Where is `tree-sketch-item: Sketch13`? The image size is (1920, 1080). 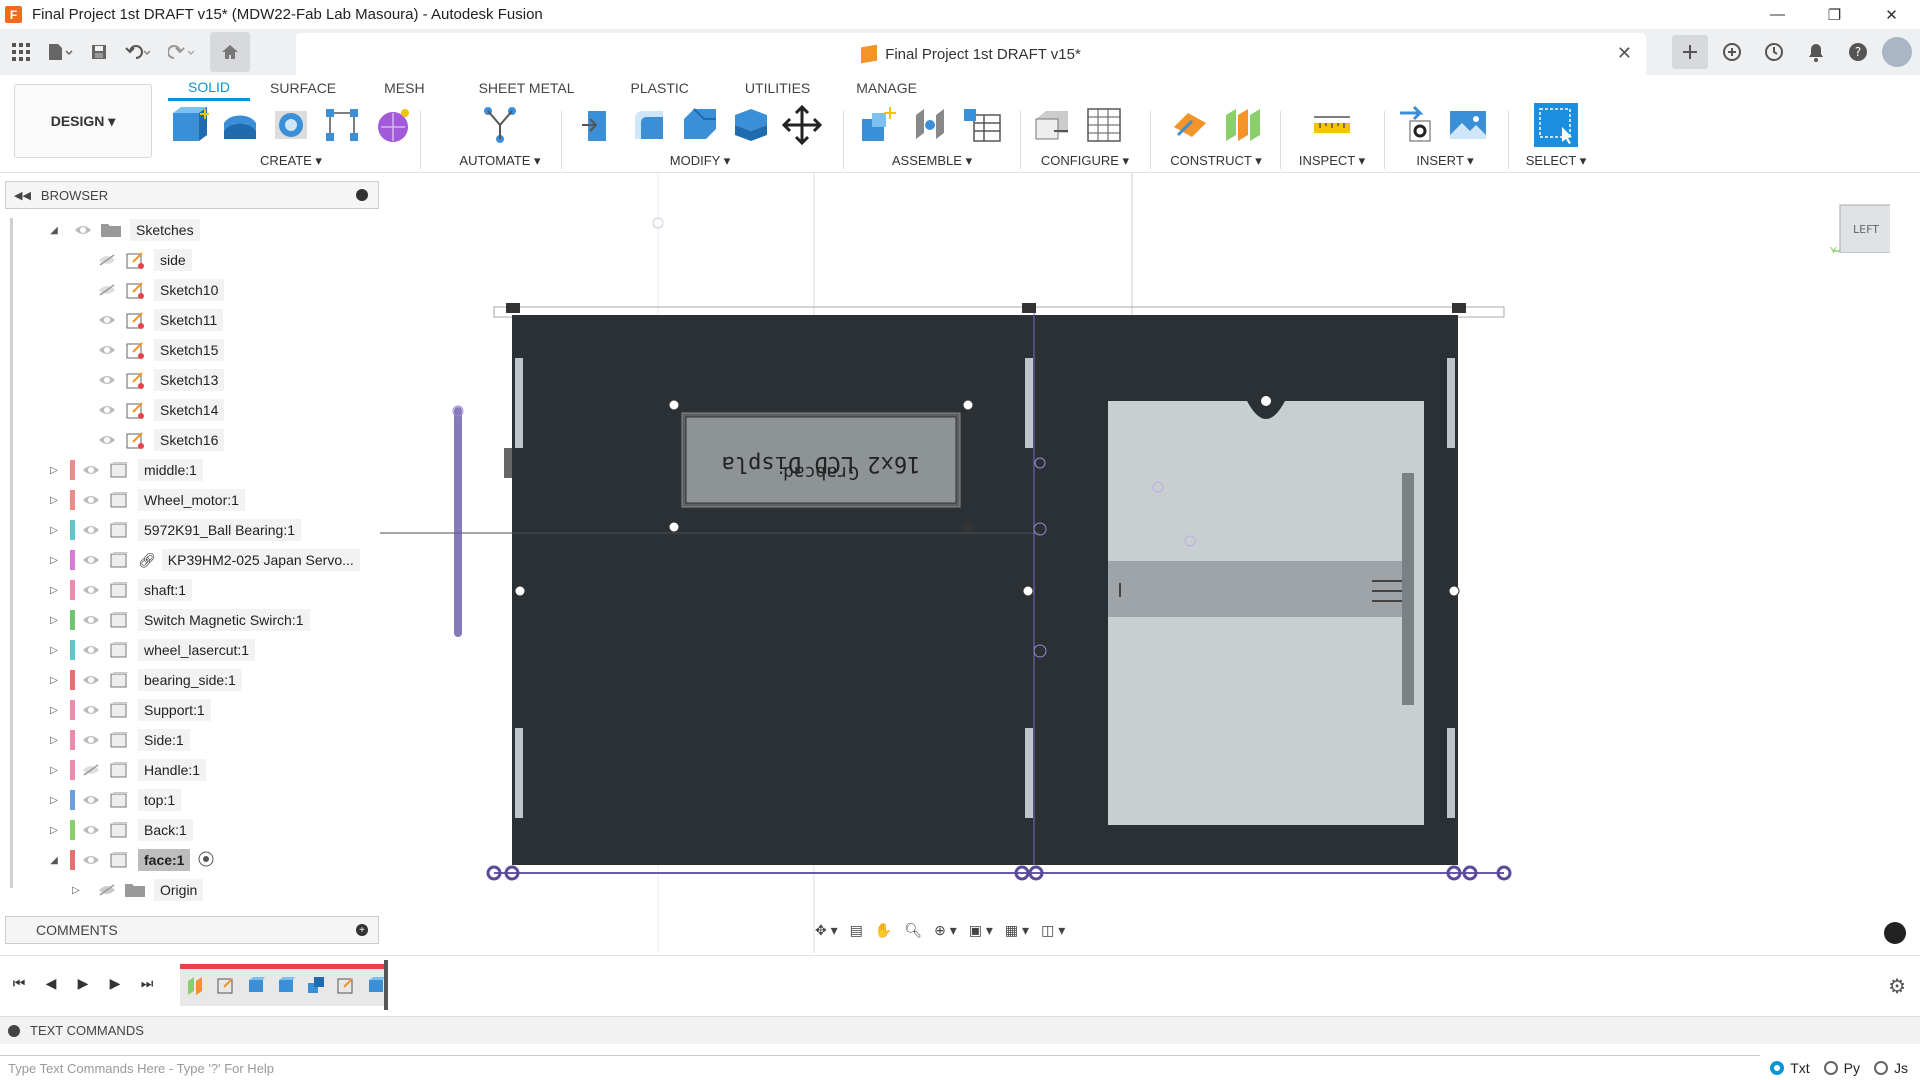
tree-sketch-item: Sketch13 is located at coordinates (160, 380).